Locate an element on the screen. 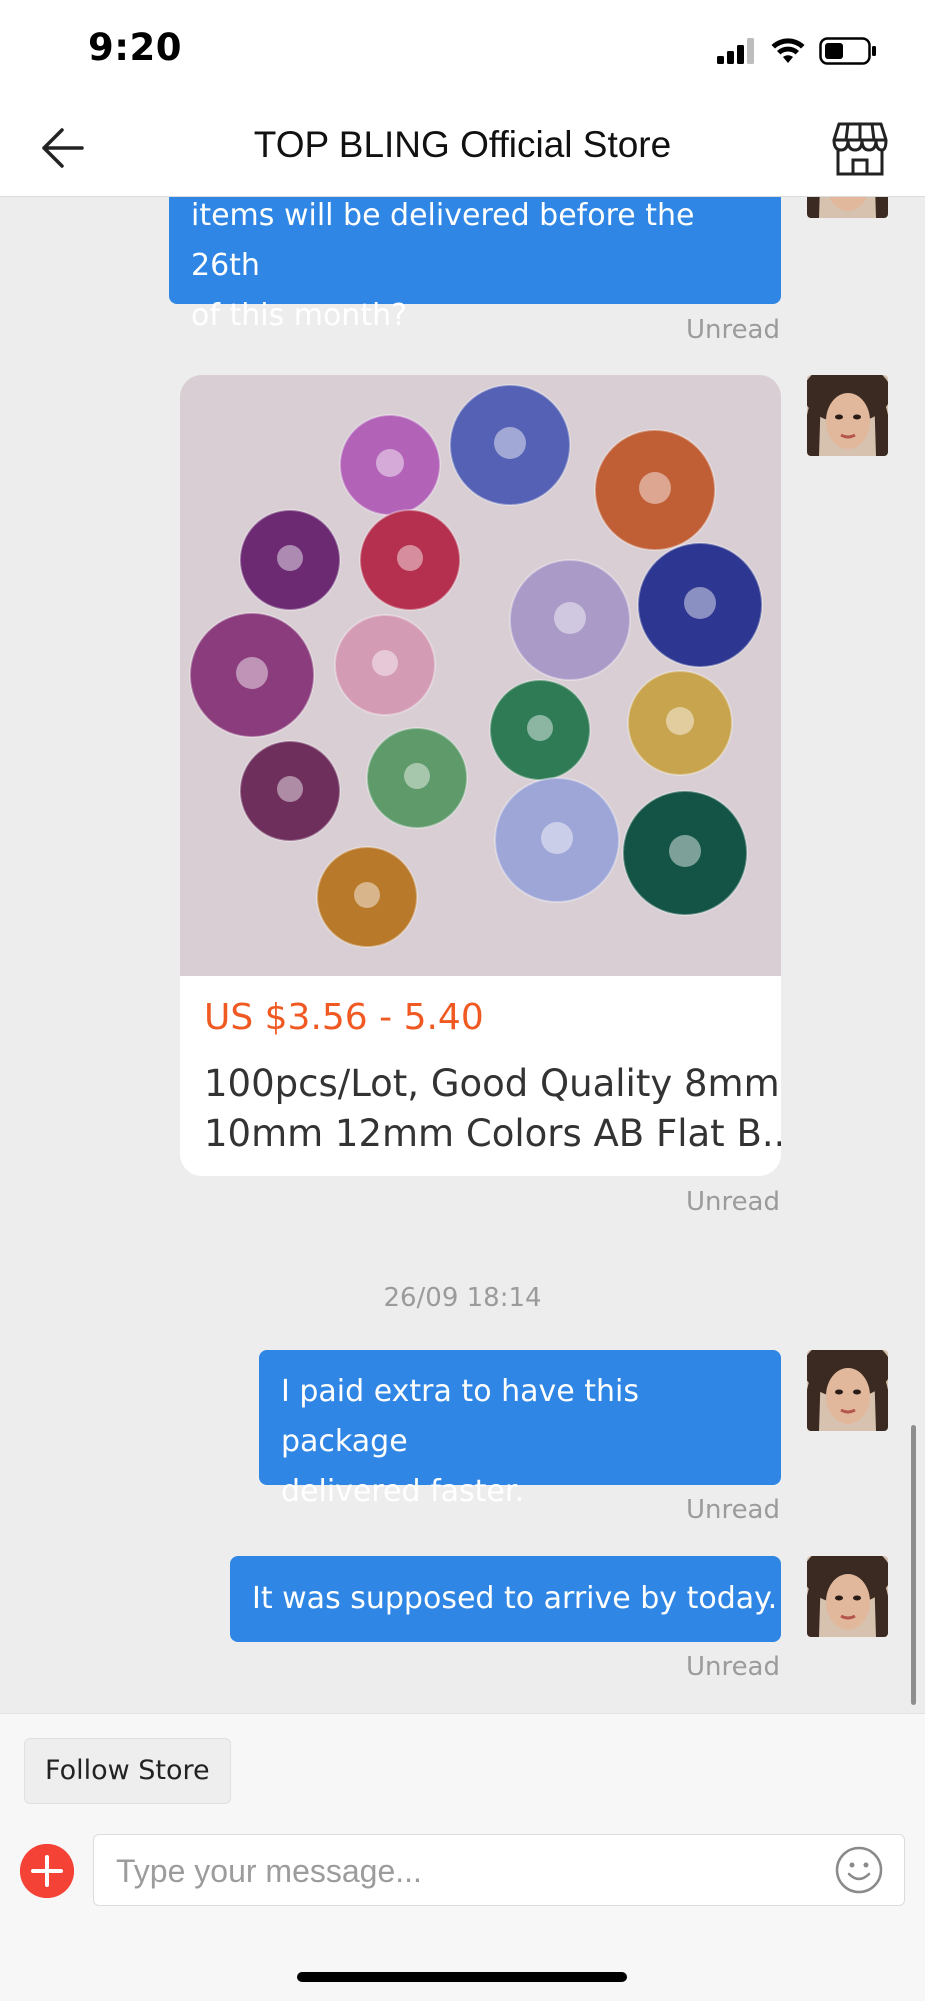 This screenshot has height=2001, width=925. add-attachment-button is located at coordinates (47, 1871).